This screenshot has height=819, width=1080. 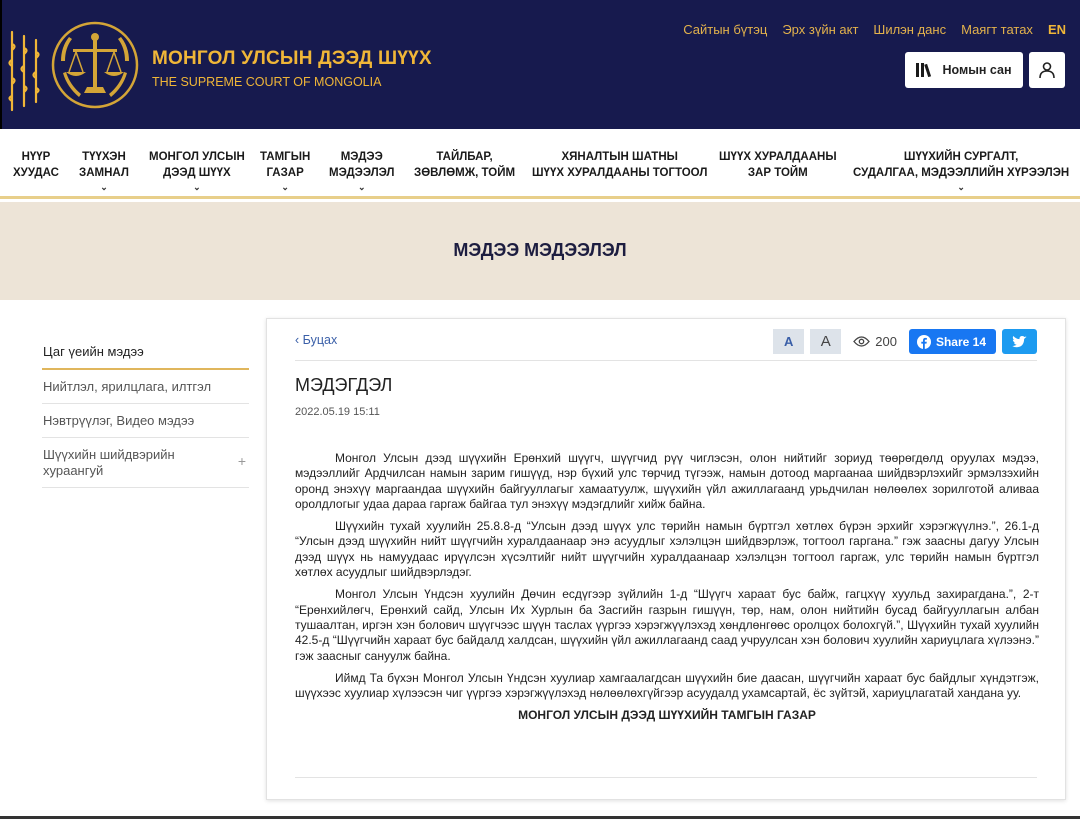 What do you see at coordinates (826, 341) in the screenshot?
I see `font-increase-button: A` at bounding box center [826, 341].